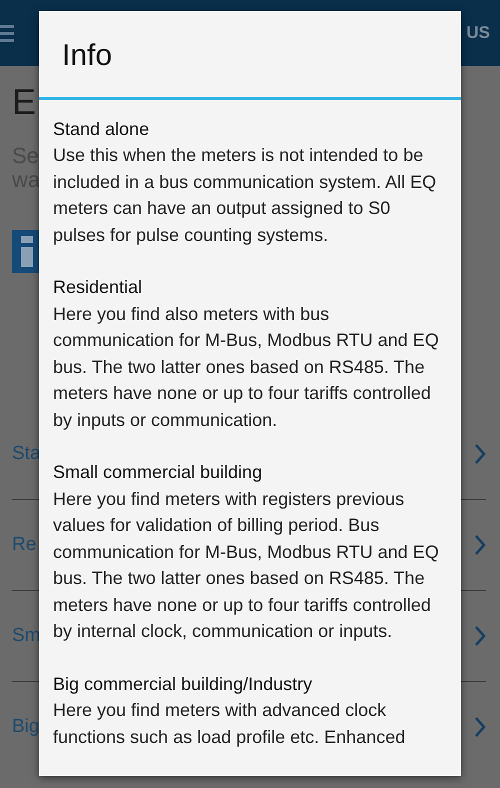 This screenshot has width=500, height=788. What do you see at coordinates (478, 33) in the screenshot?
I see `app-bar-action: US` at bounding box center [478, 33].